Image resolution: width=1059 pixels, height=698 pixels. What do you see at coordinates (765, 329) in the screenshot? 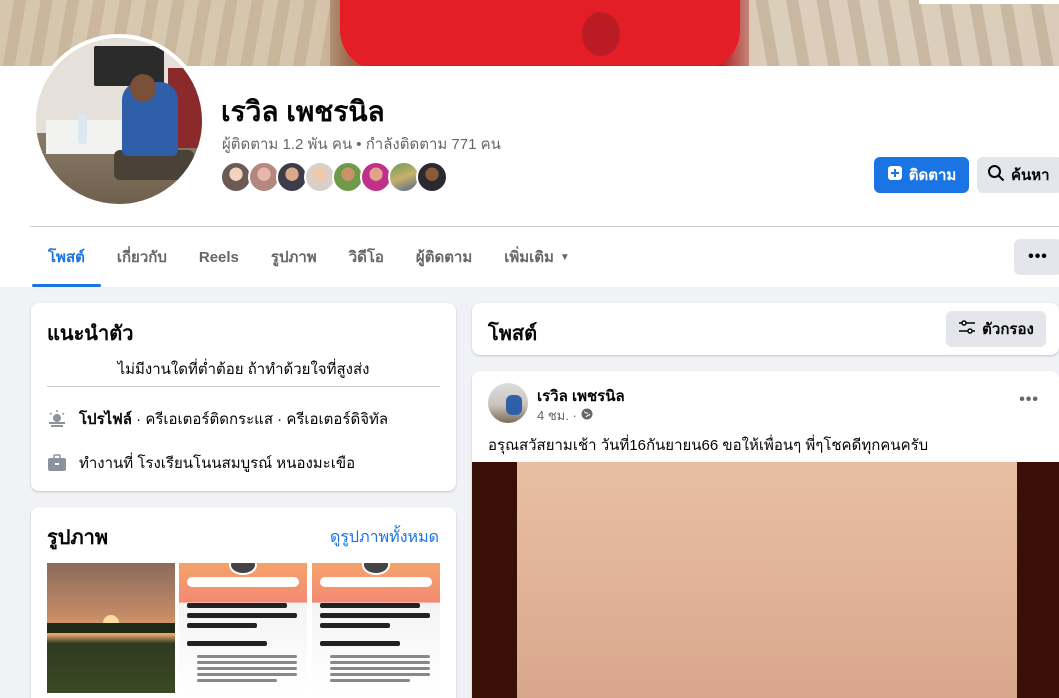
I see `posts-header-card: โพสต์ ตัวกรอง` at bounding box center [765, 329].